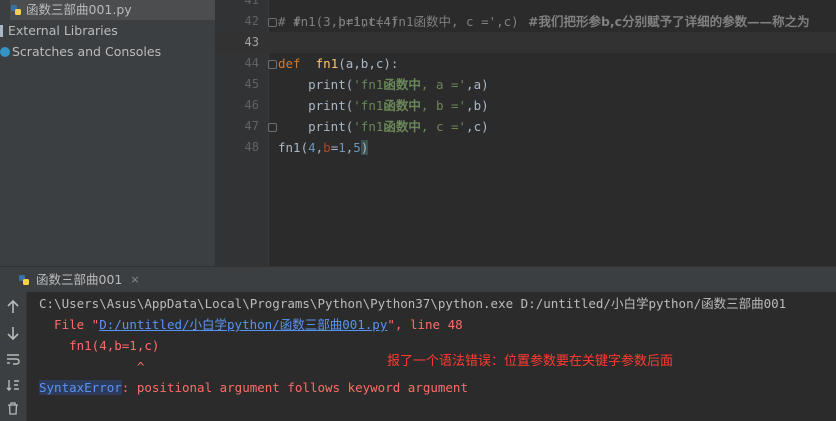  I want to click on line-number: 42, so click(251, 21).